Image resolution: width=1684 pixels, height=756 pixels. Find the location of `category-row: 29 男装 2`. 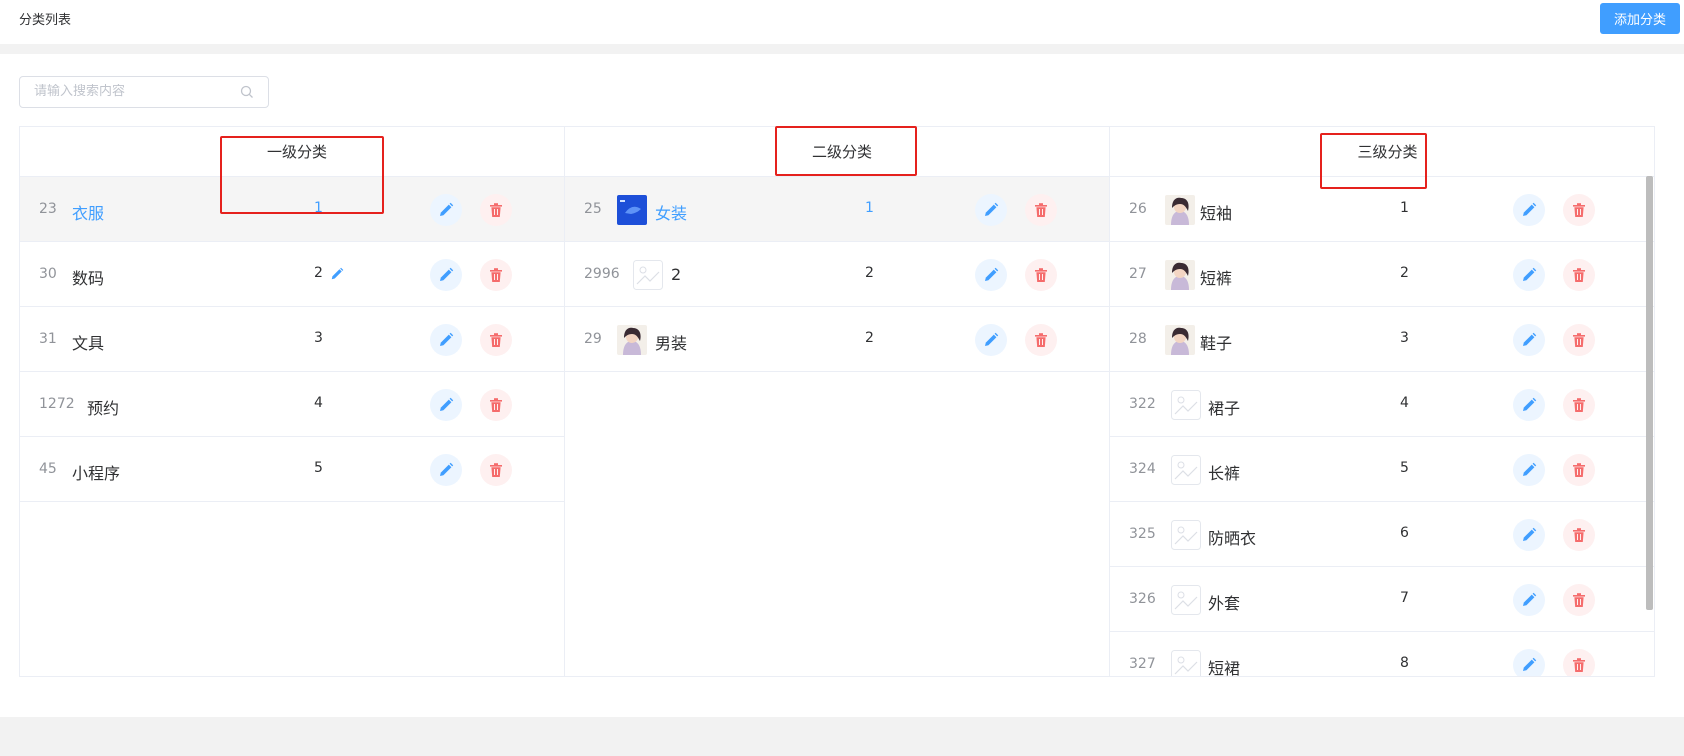

category-row: 29 男装 2 is located at coordinates (837, 339).